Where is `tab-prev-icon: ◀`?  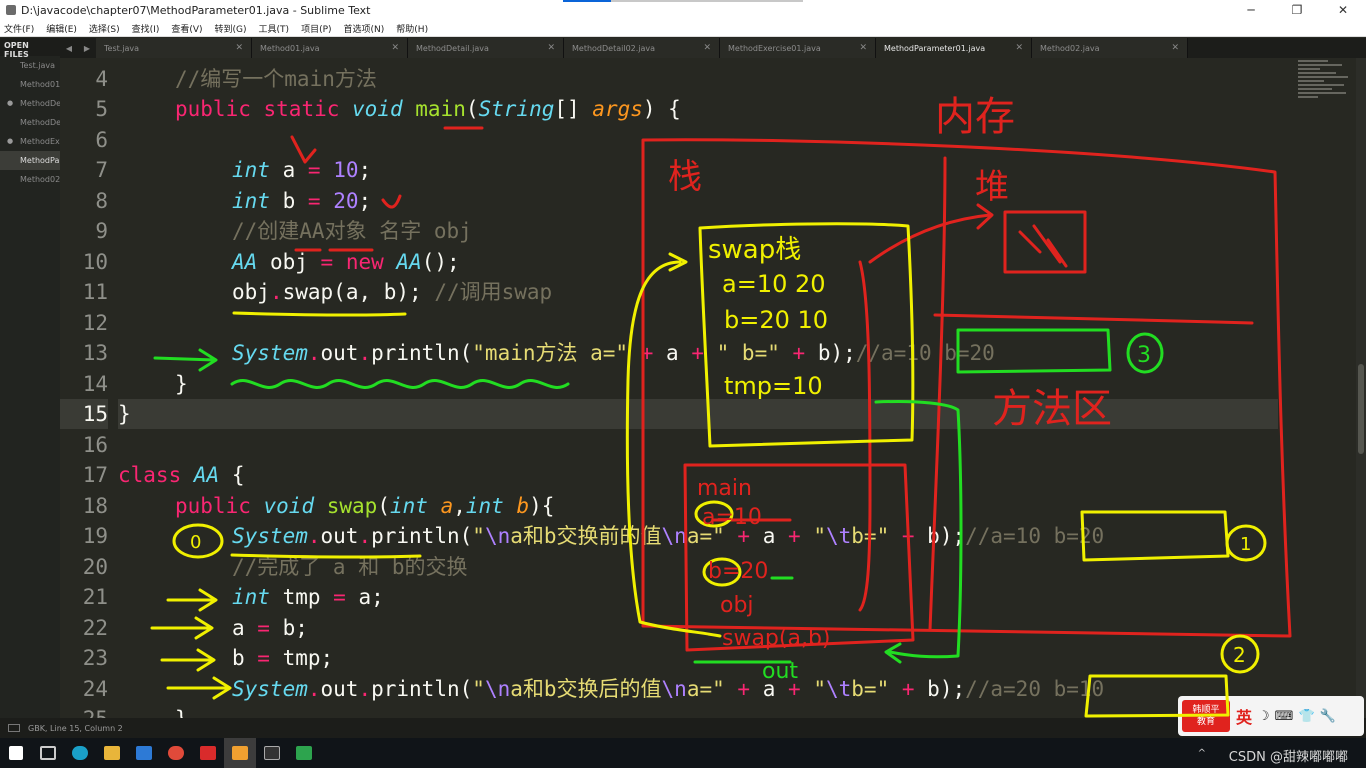
tab-prev-icon: ◀ is located at coordinates (69, 48).